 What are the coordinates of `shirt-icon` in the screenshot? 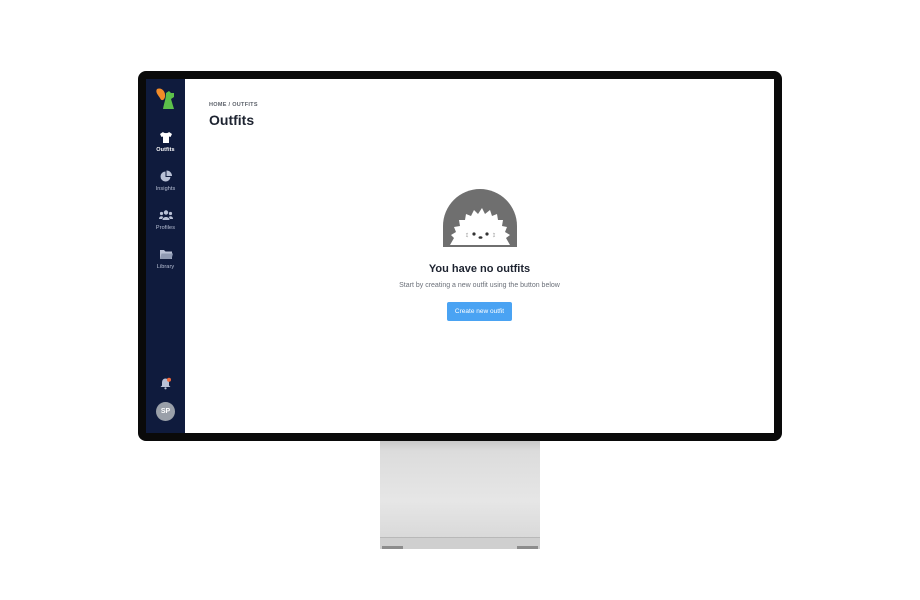 It's located at (165, 137).